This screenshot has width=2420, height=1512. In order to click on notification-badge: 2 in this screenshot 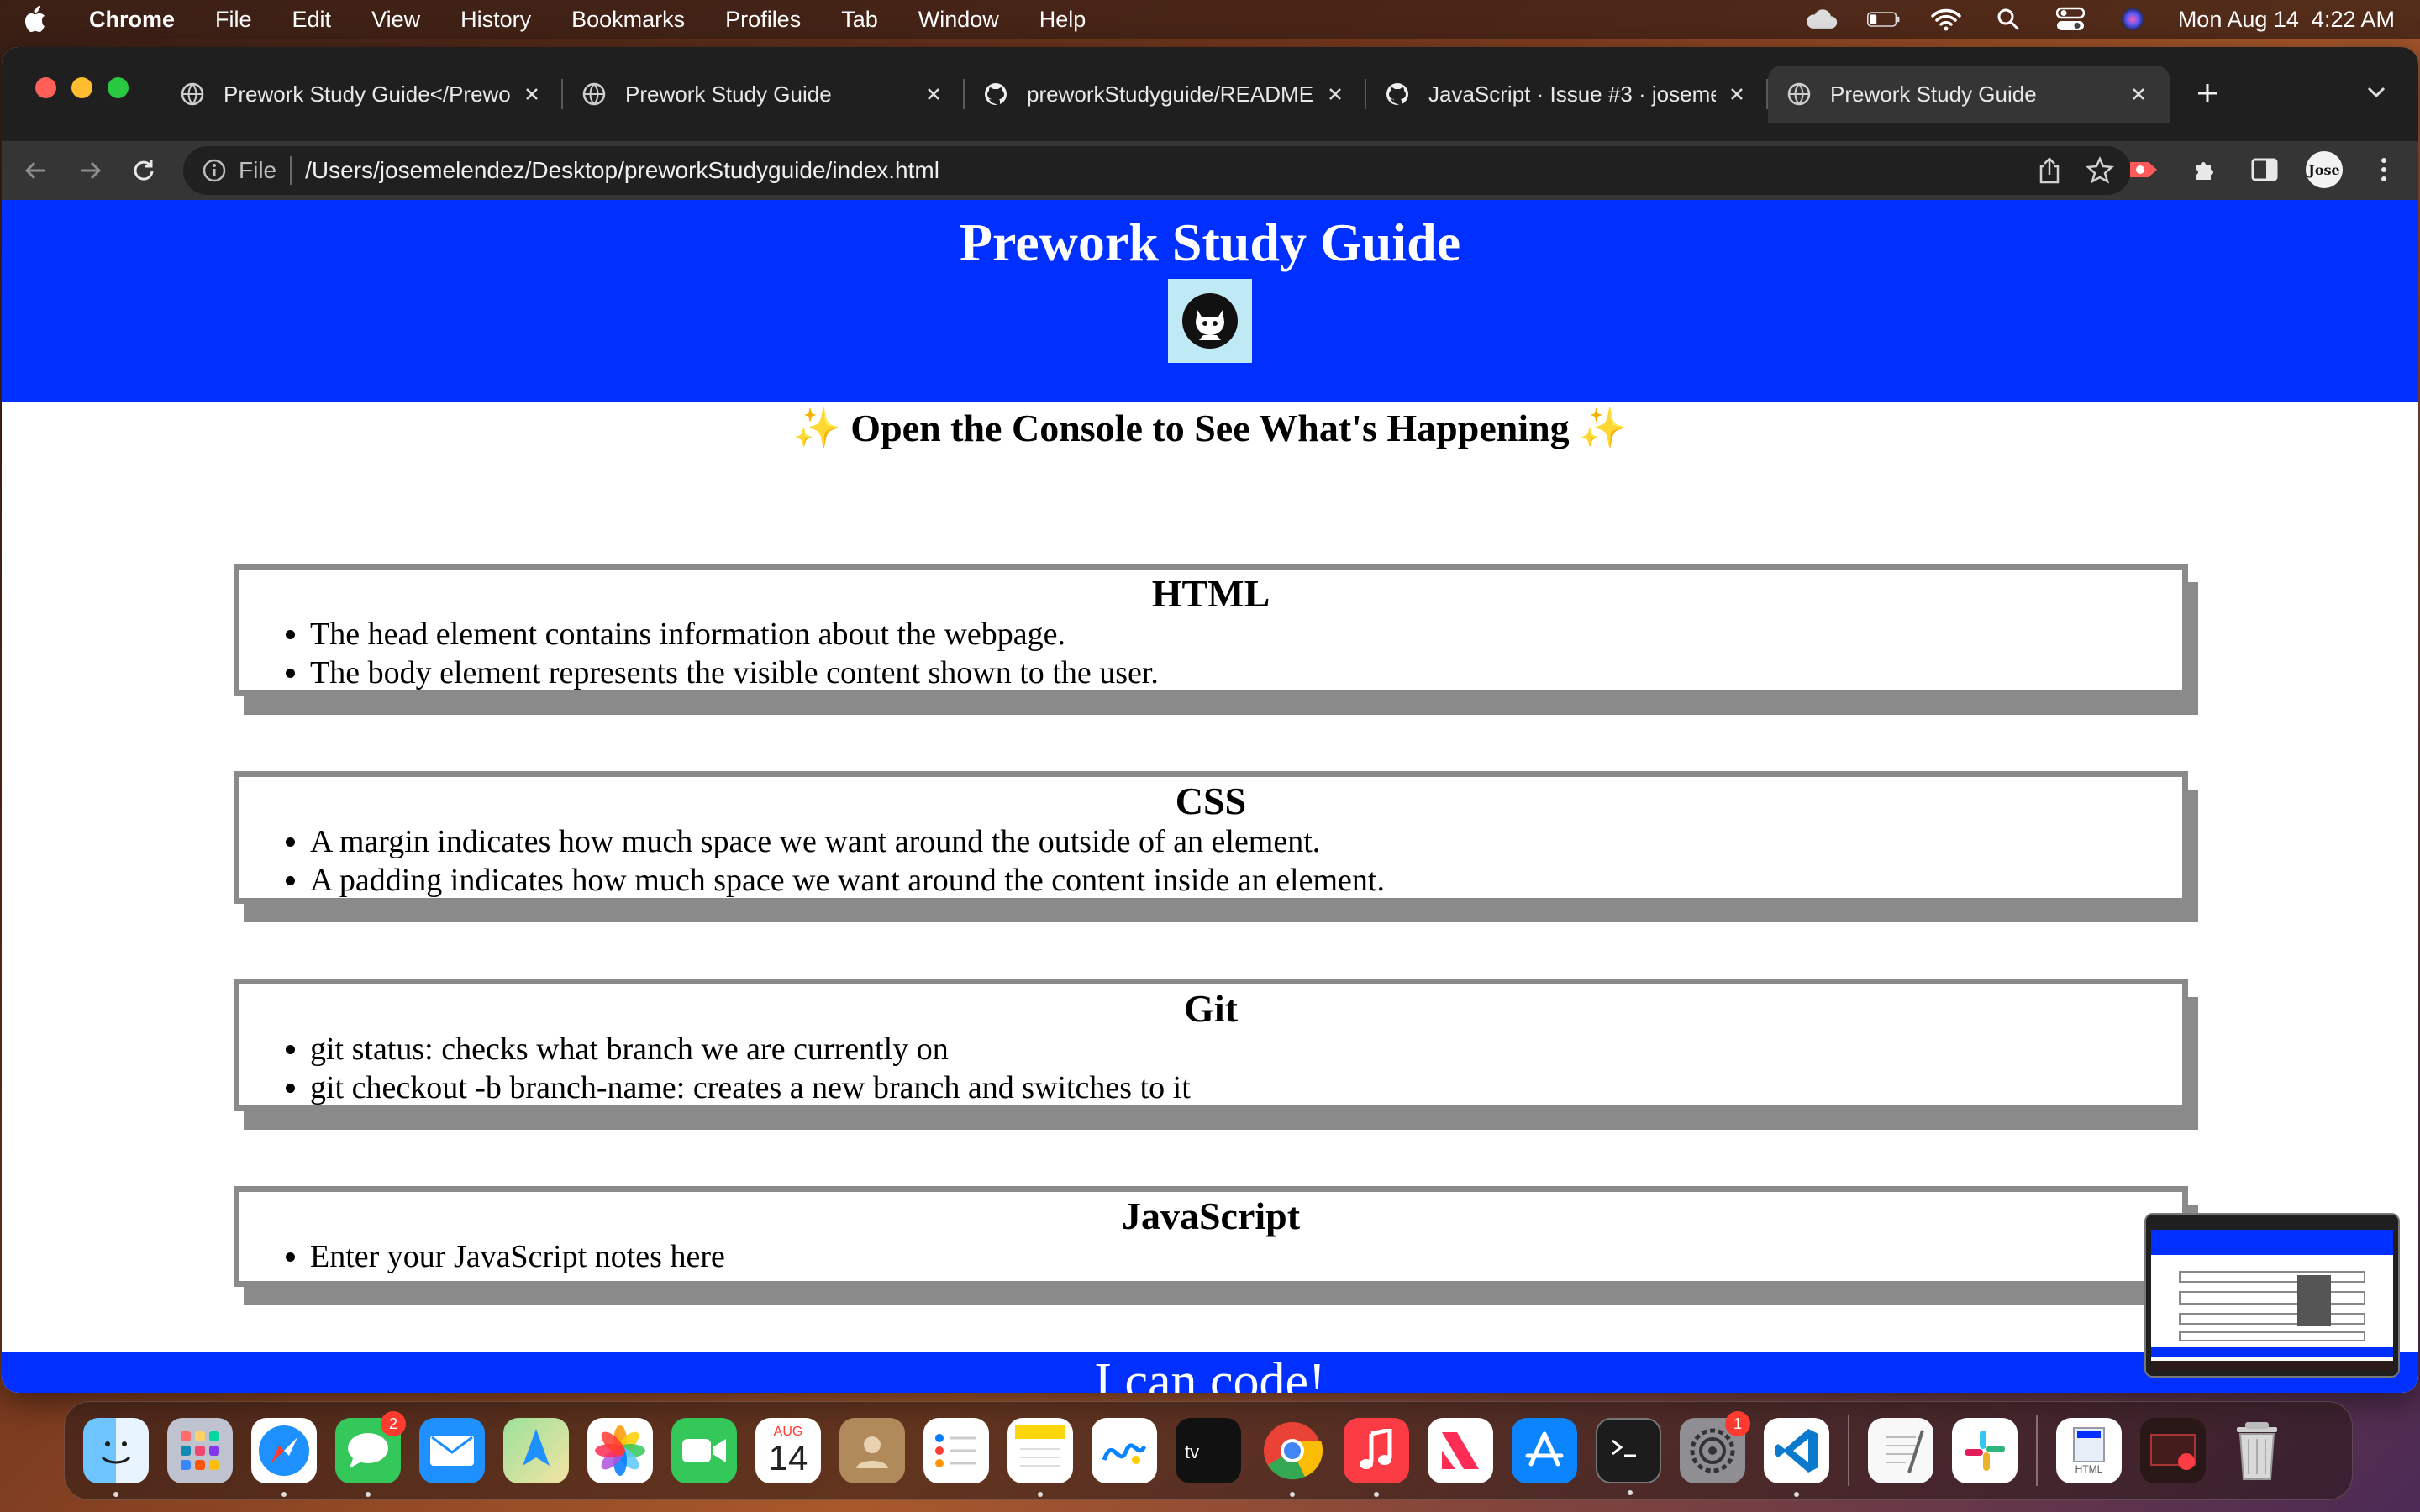, I will do `click(393, 1423)`.